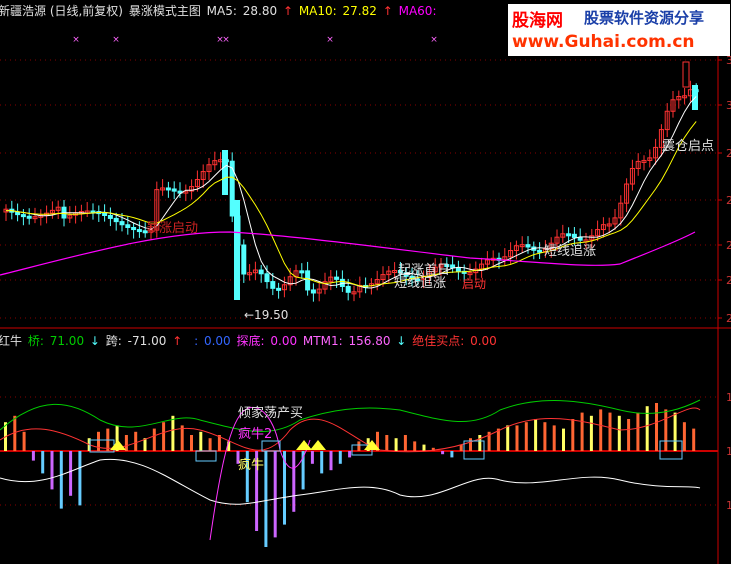  Describe the element at coordinates (350, 415) in the screenshot. I see `indicator-line-green` at that location.